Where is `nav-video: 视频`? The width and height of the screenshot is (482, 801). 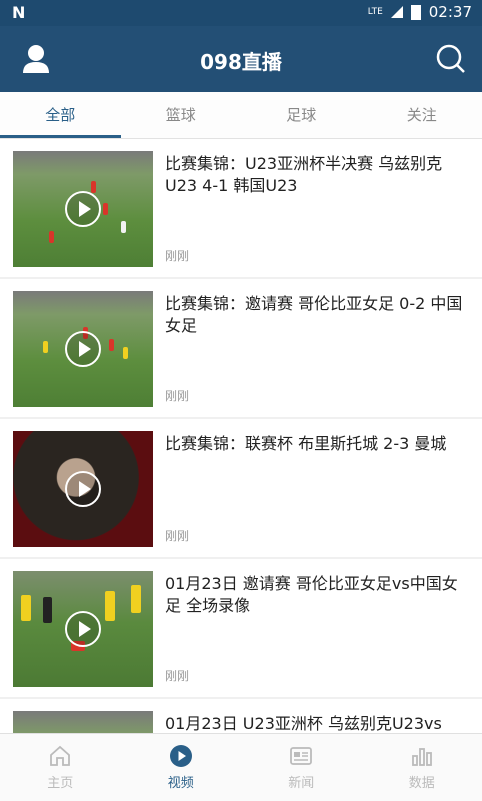
nav-video: 视频 is located at coordinates (181, 767).